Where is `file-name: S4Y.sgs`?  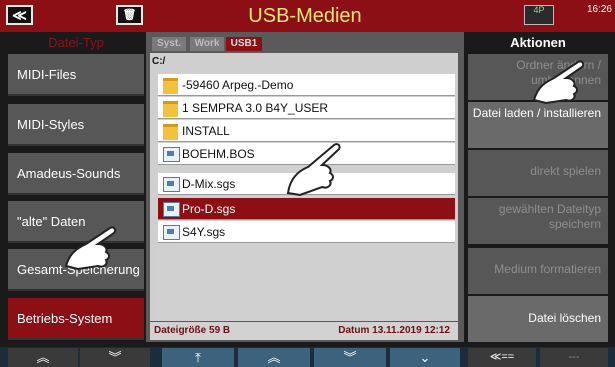
file-name: S4Y.sgs is located at coordinates (204, 232).